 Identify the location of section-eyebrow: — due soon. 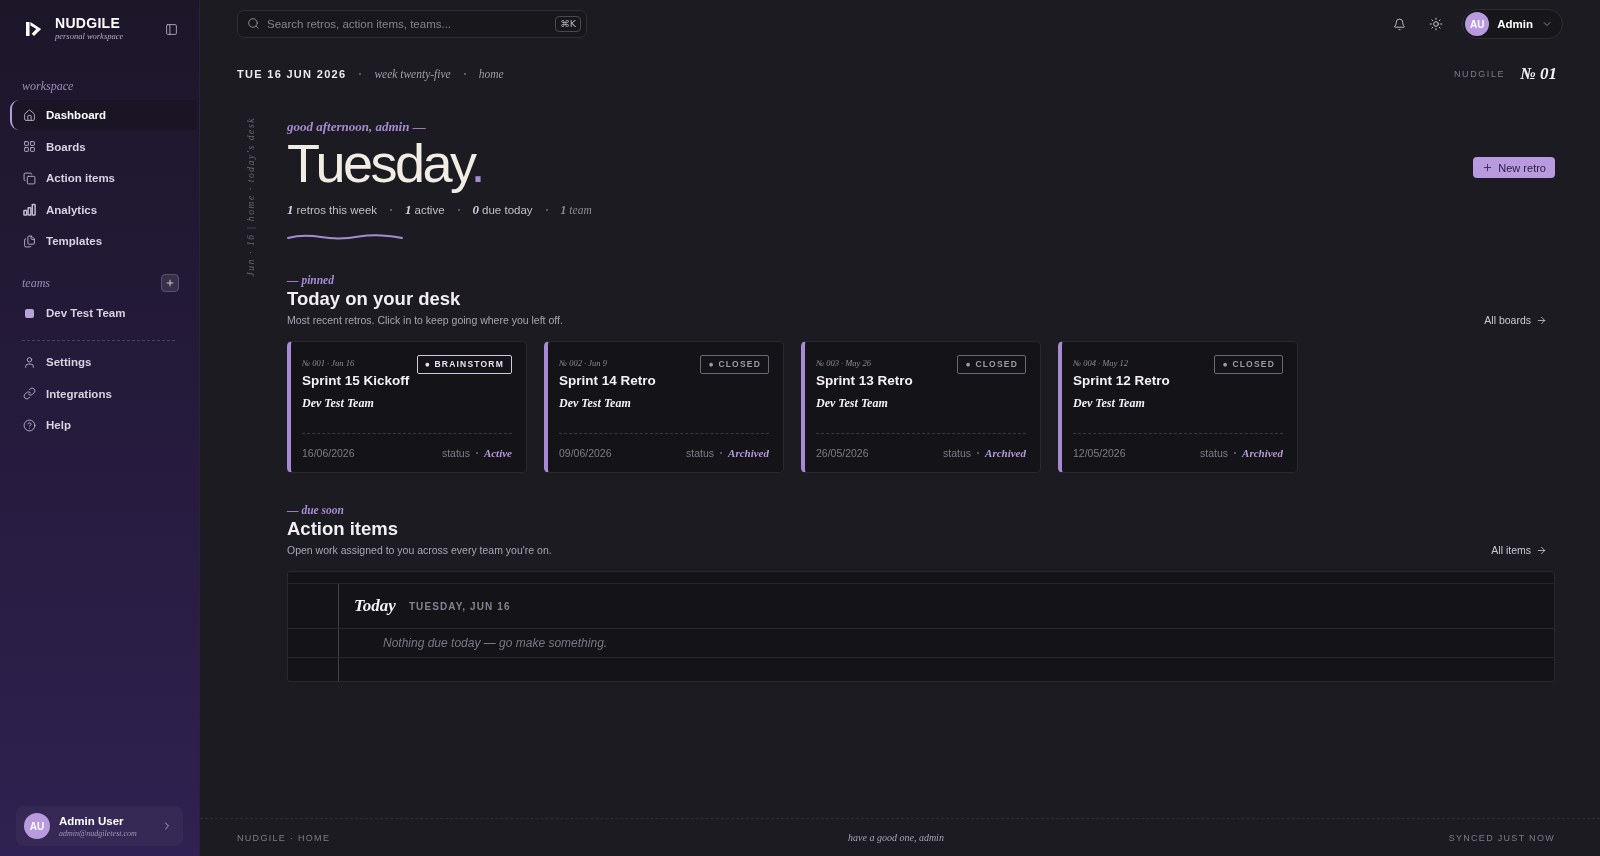
(315, 510).